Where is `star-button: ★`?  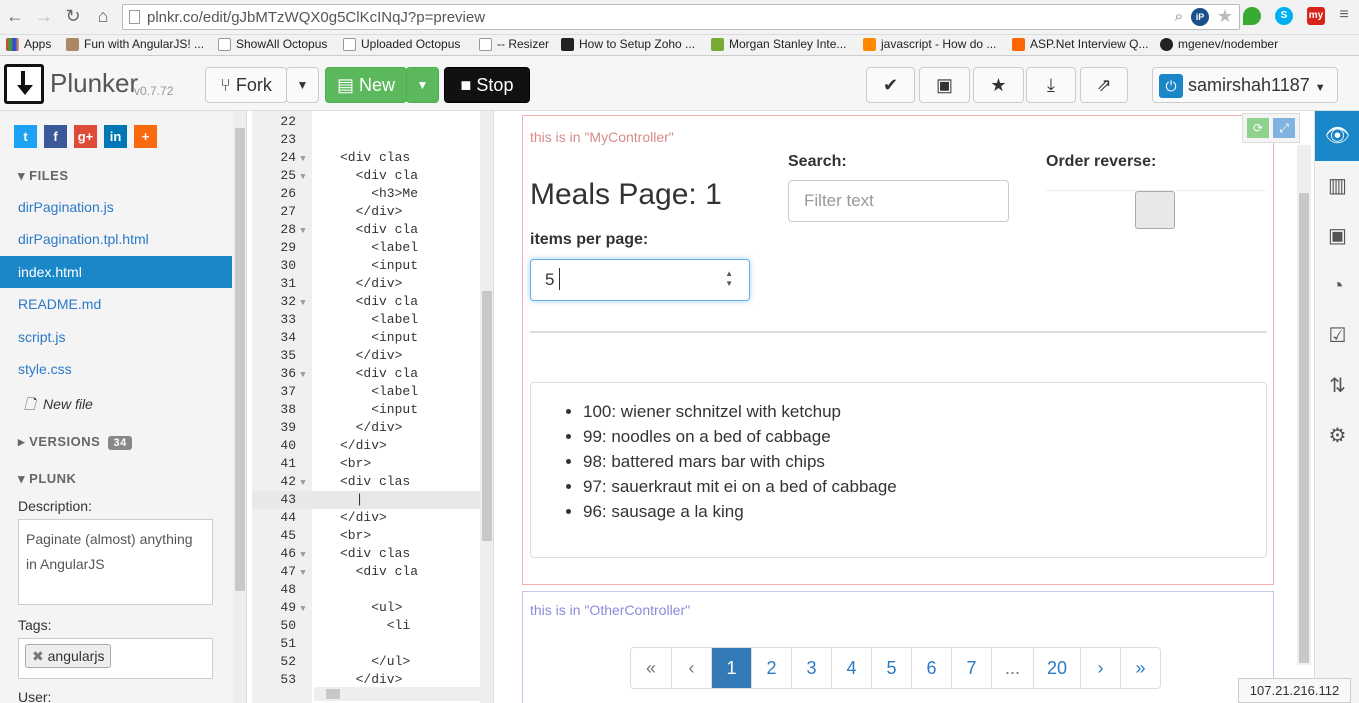 star-button: ★ is located at coordinates (998, 85).